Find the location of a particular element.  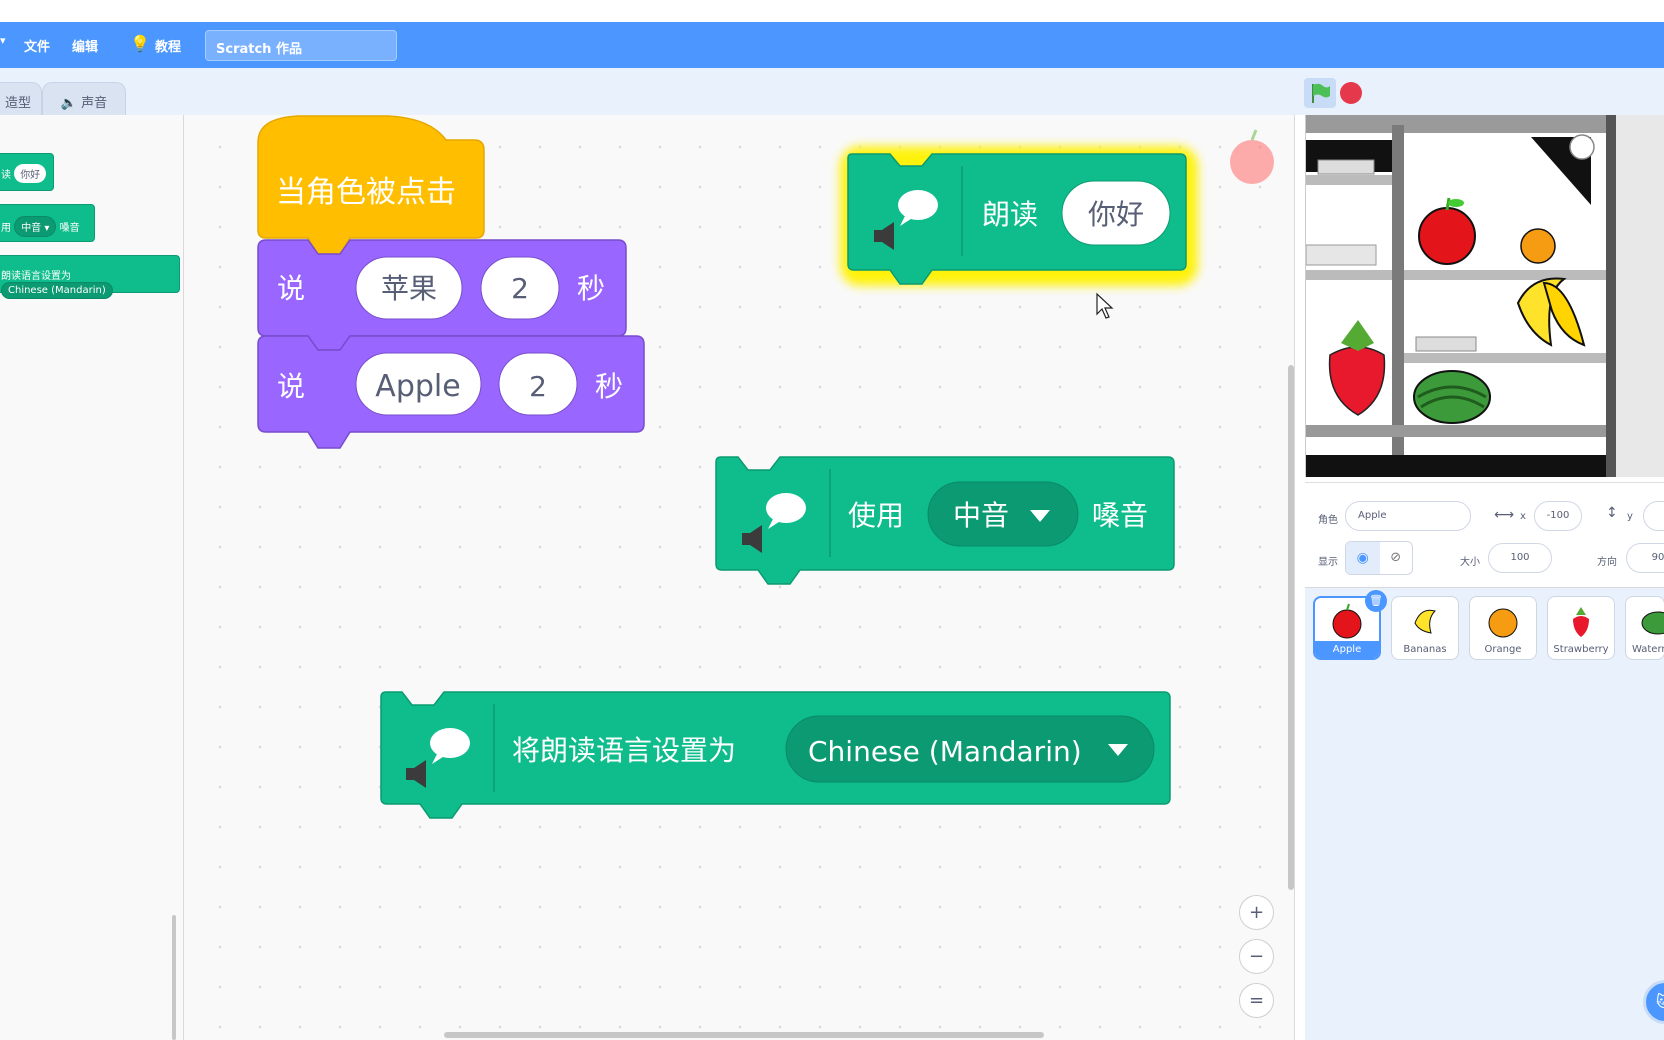

sprite-tile-apple: Apple 🗑 is located at coordinates (1350, 625).